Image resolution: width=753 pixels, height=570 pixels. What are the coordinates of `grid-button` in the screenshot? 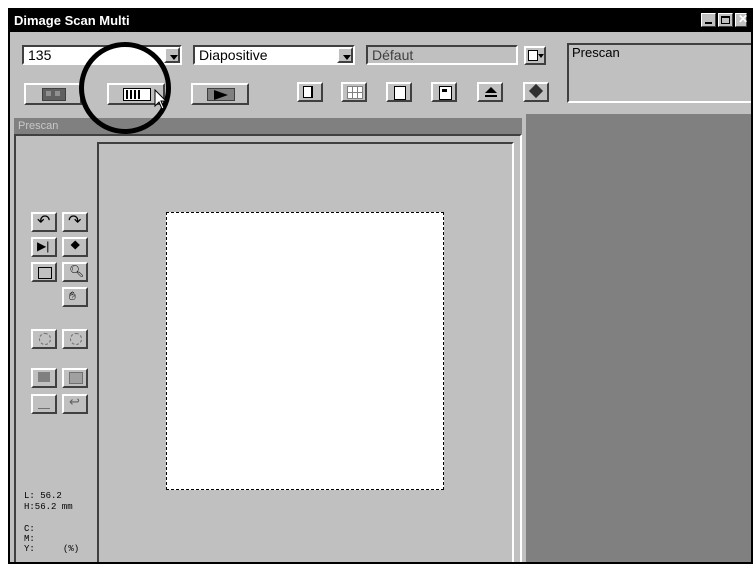 It's located at (354, 92).